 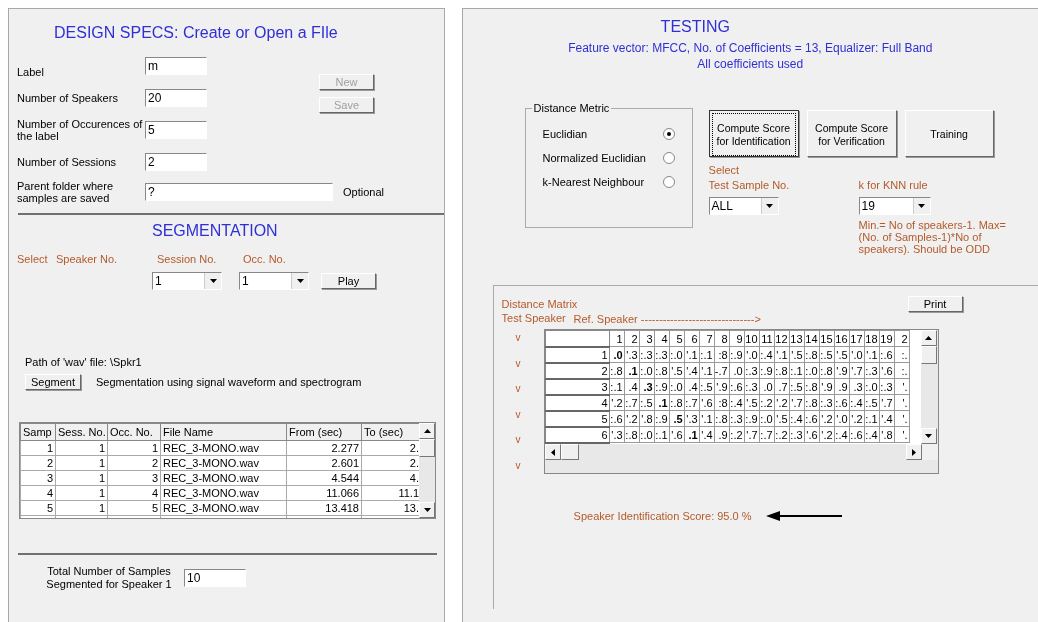 I want to click on table-cell: 2, so click(x=38, y=463).